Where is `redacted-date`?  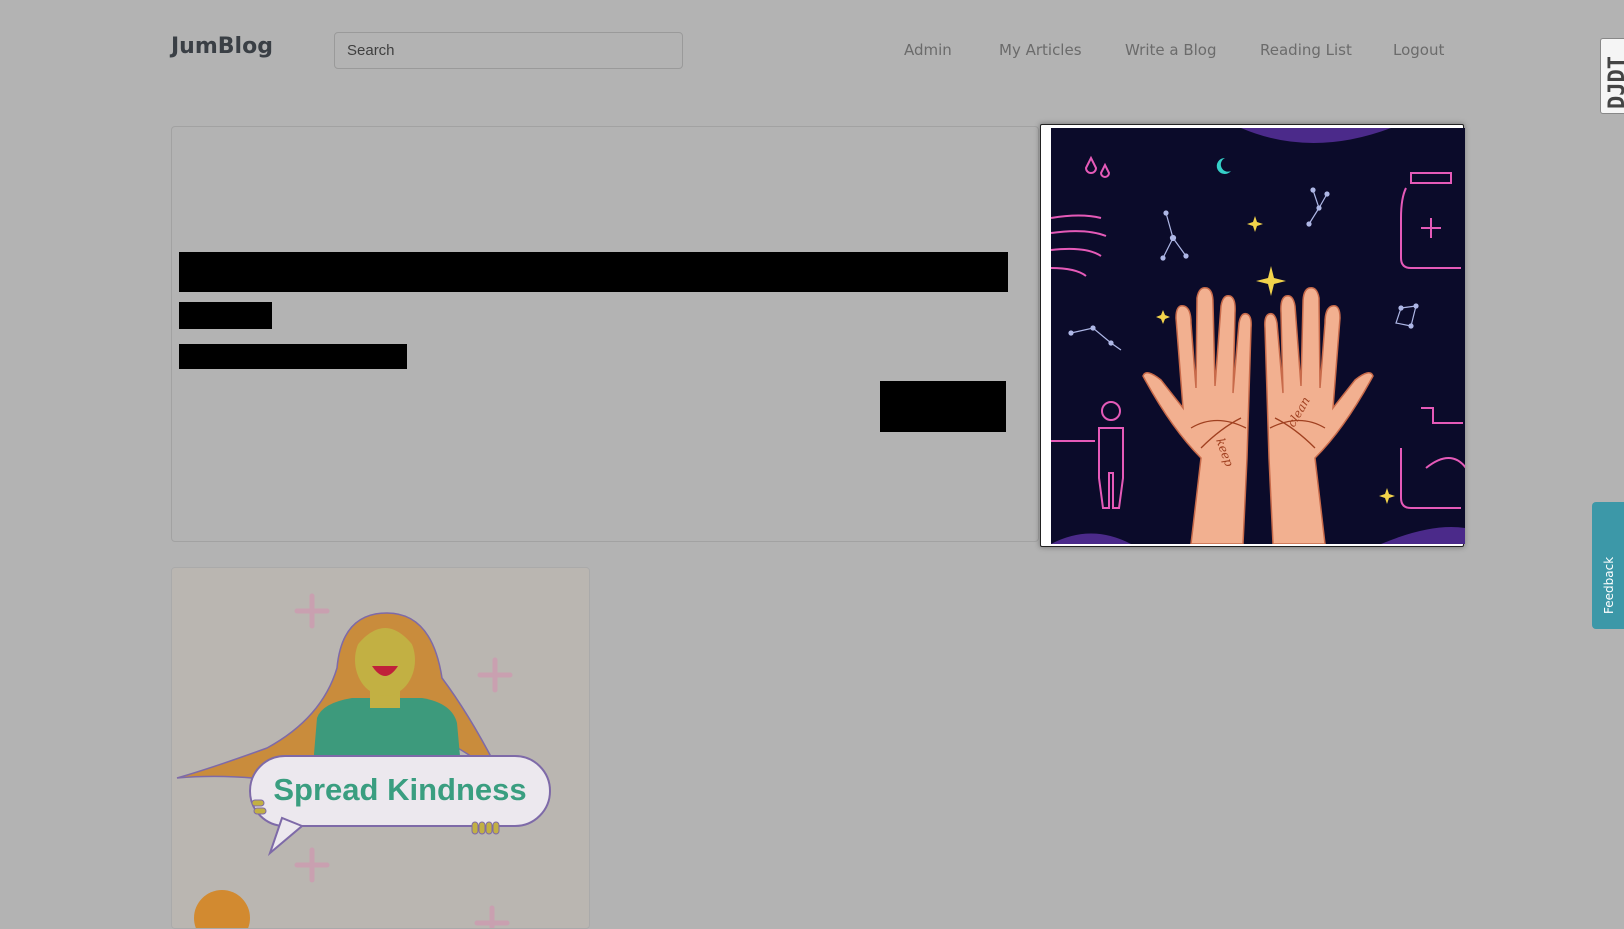
redacted-date is located at coordinates (293, 356).